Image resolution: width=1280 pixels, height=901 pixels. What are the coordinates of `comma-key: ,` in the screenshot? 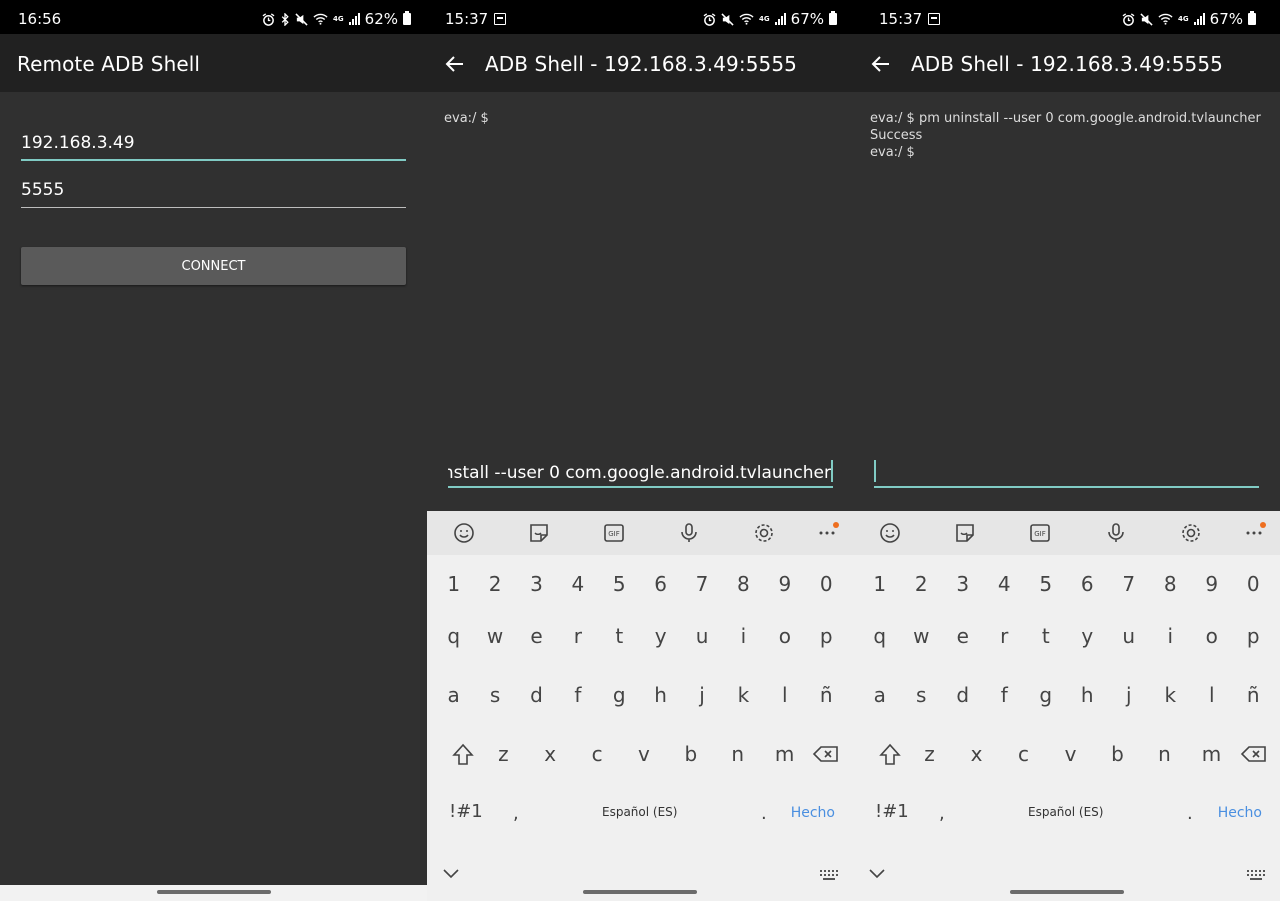 It's located at (942, 813).